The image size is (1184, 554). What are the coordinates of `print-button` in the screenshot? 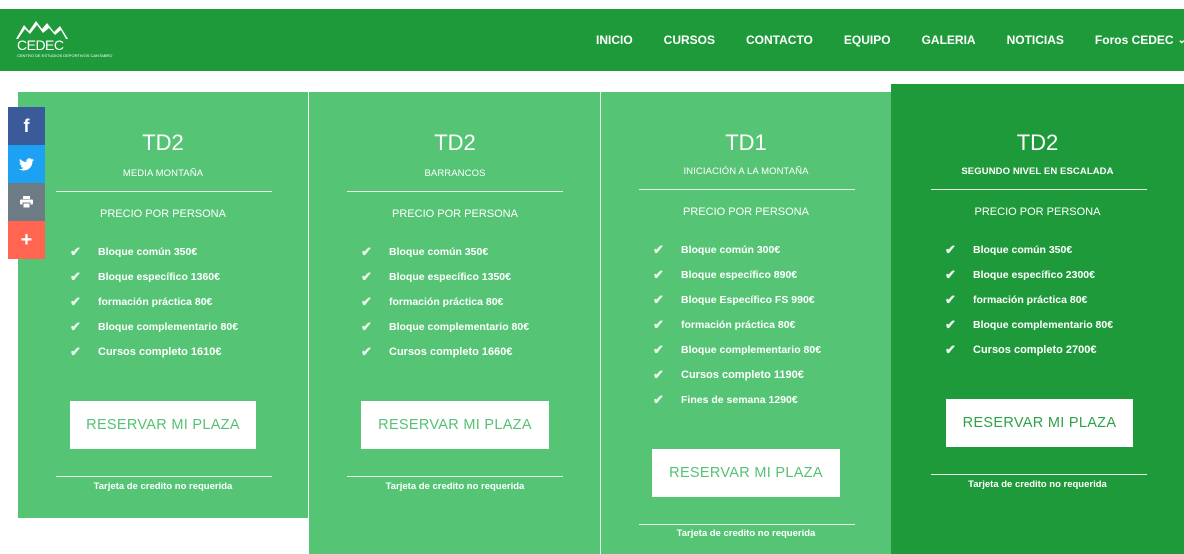 It's located at (26, 202).